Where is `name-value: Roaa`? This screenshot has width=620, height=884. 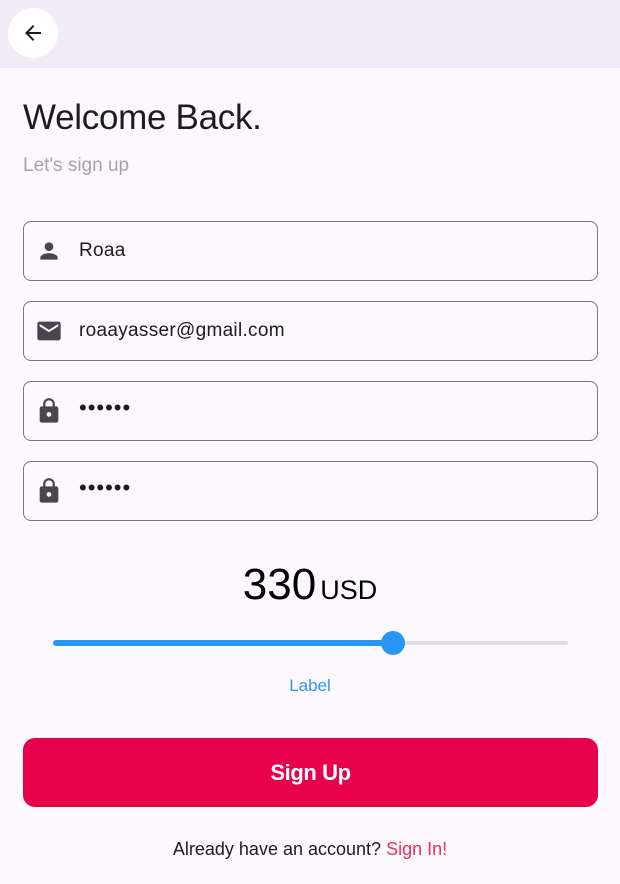 name-value: Roaa is located at coordinates (102, 250).